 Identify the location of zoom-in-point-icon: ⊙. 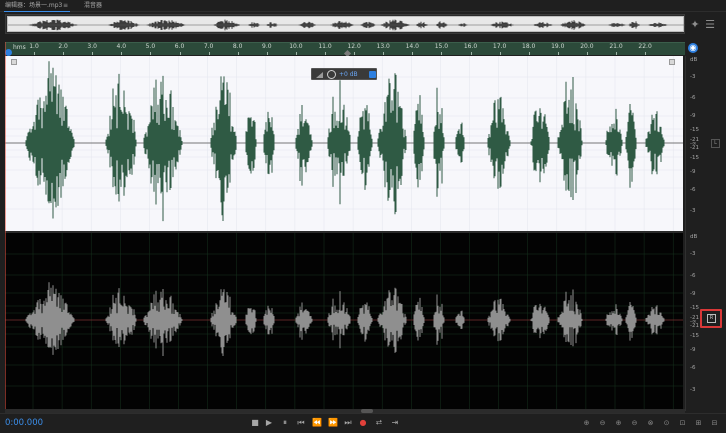
(666, 423).